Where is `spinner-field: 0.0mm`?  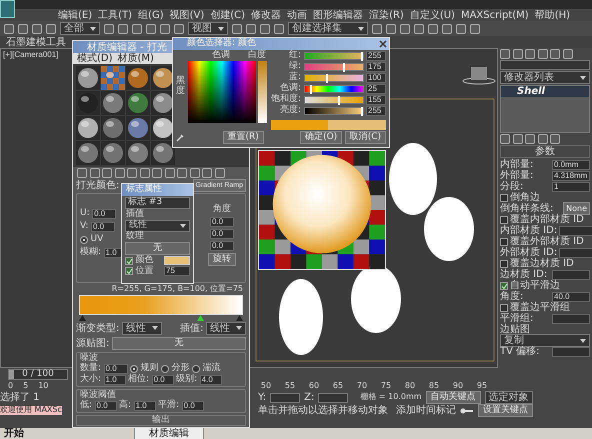 spinner-field: 0.0mm is located at coordinates (571, 165).